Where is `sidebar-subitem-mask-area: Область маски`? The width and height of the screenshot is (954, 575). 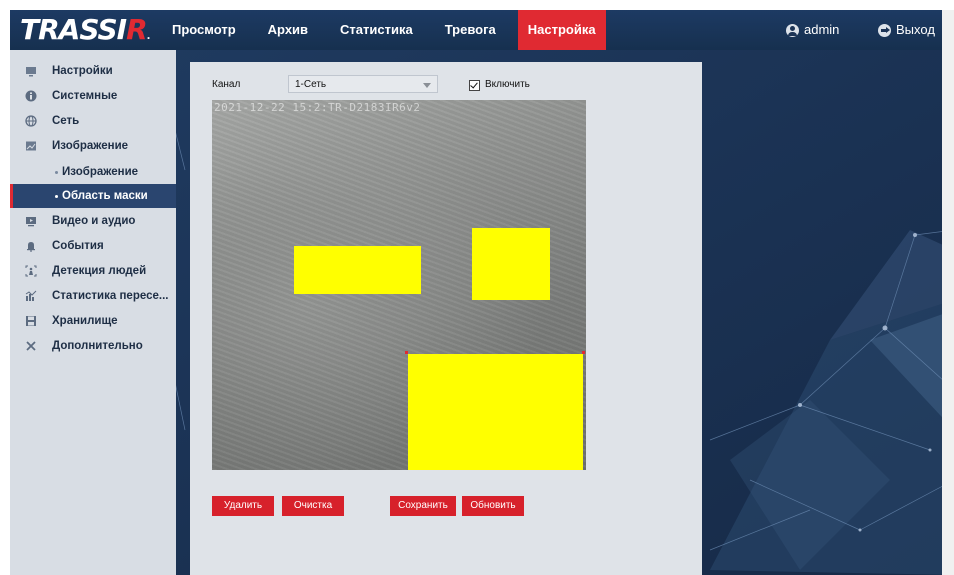
sidebar-subitem-mask-area: Область маски is located at coordinates (93, 196).